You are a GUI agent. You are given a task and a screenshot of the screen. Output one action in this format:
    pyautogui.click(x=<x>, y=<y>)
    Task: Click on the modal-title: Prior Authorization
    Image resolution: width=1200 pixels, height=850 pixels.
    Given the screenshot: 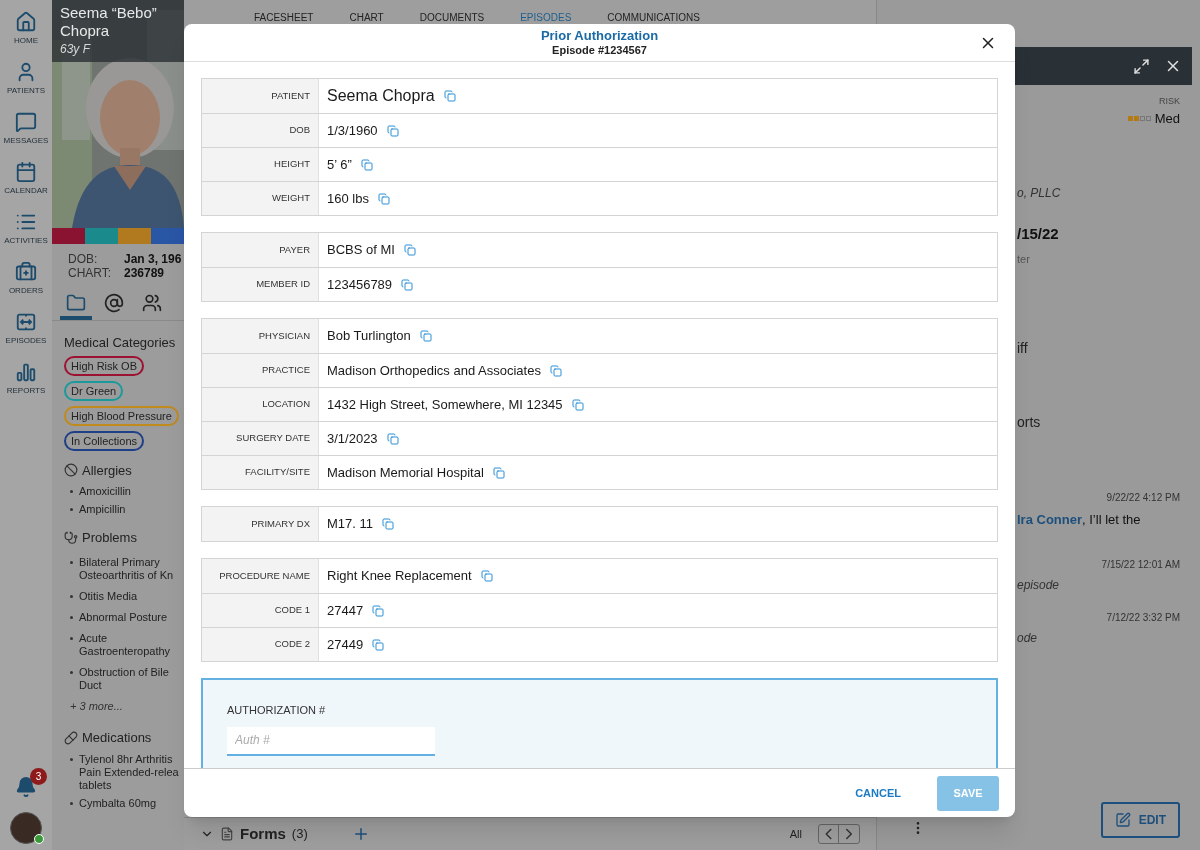 What is the action you would take?
    pyautogui.click(x=599, y=35)
    